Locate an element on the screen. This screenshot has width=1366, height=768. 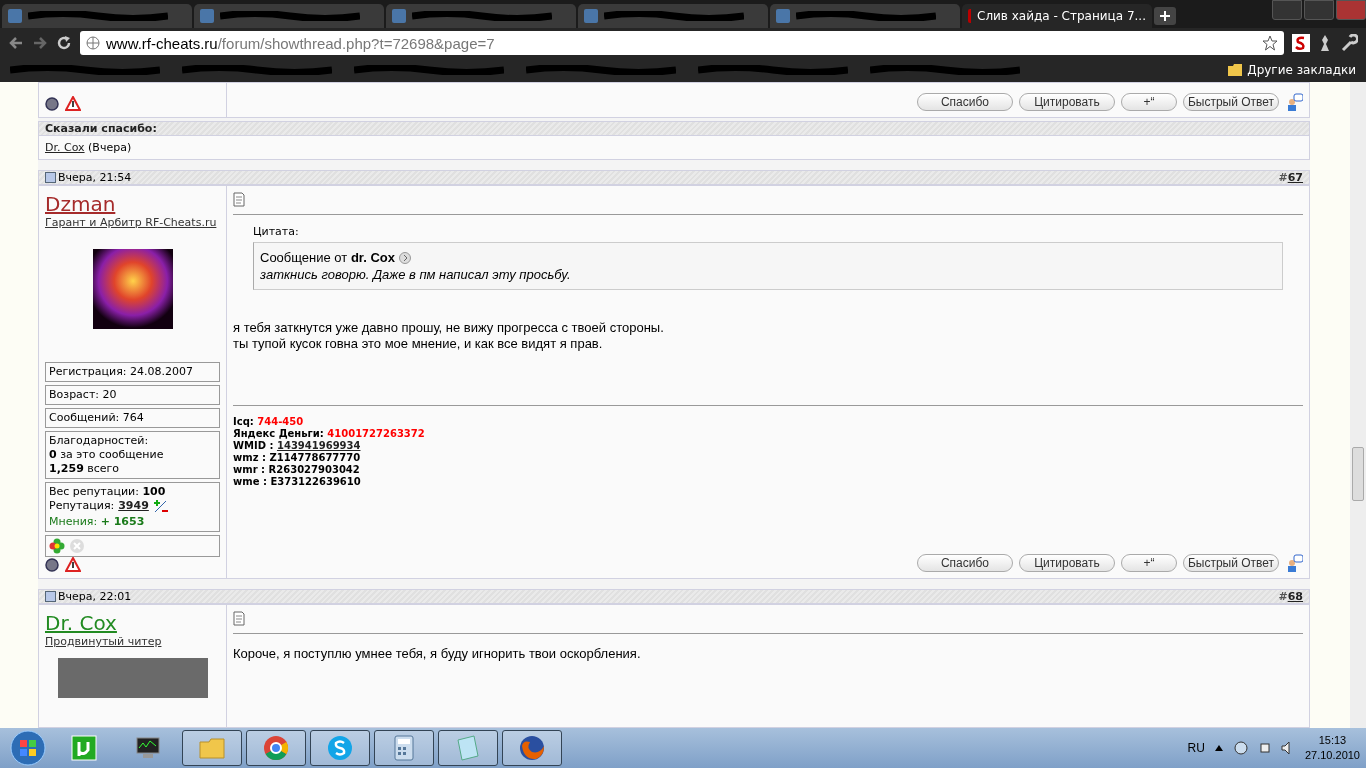
quote-label: Цитата: is located at coordinates (276, 231).